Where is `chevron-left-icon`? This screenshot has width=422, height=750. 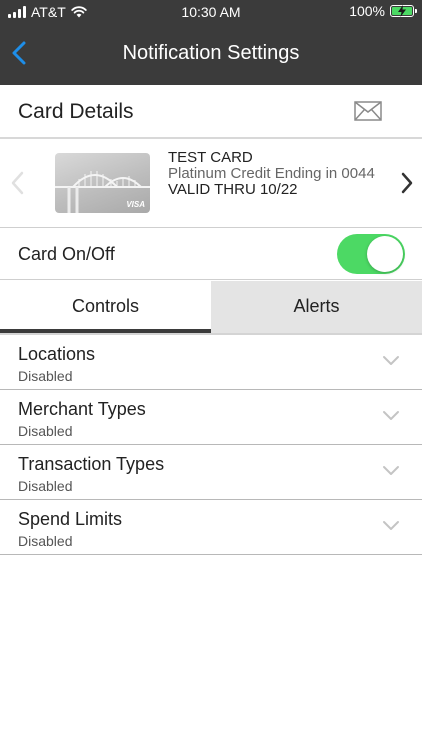 chevron-left-icon is located at coordinates (17, 183).